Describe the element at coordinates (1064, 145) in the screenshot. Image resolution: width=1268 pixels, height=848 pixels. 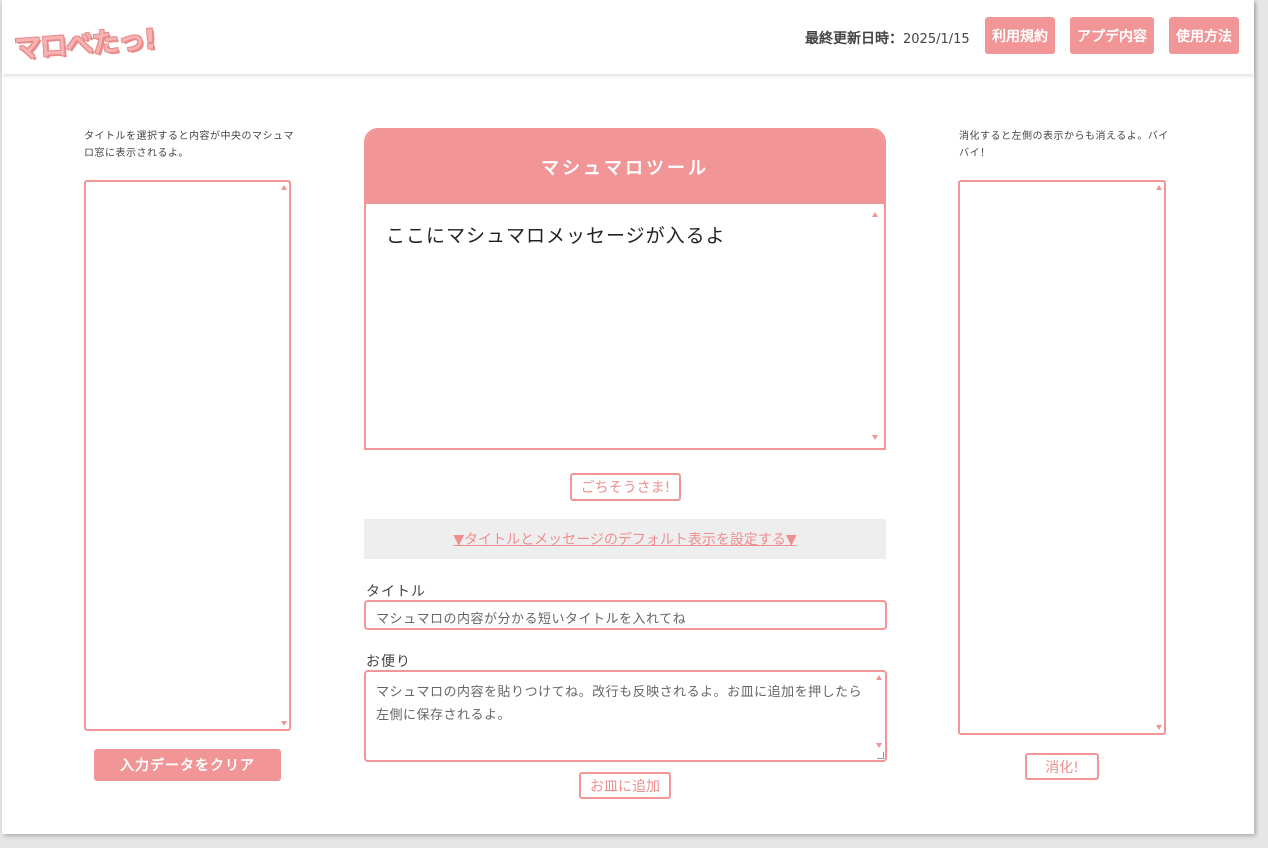
I see `right-hint: 消化すると左側の表示からも消えるよ。バイバイ！` at that location.